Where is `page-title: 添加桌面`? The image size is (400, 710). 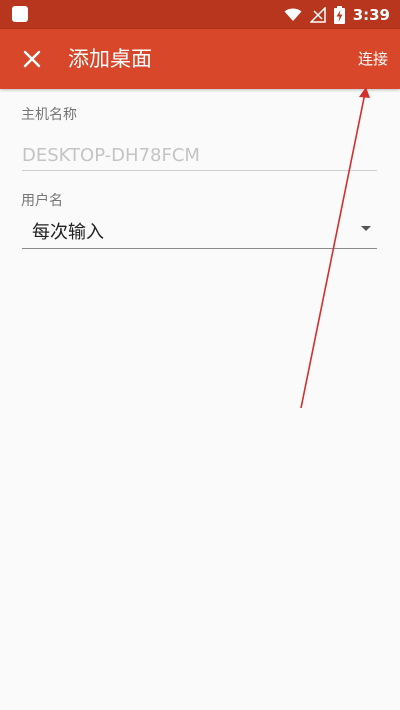
page-title: 添加桌面 is located at coordinates (110, 59).